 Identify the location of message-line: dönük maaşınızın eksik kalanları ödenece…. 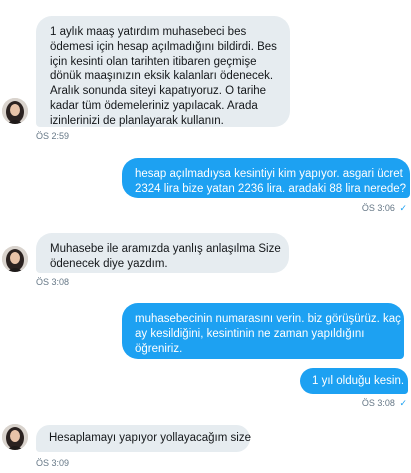
(162, 76).